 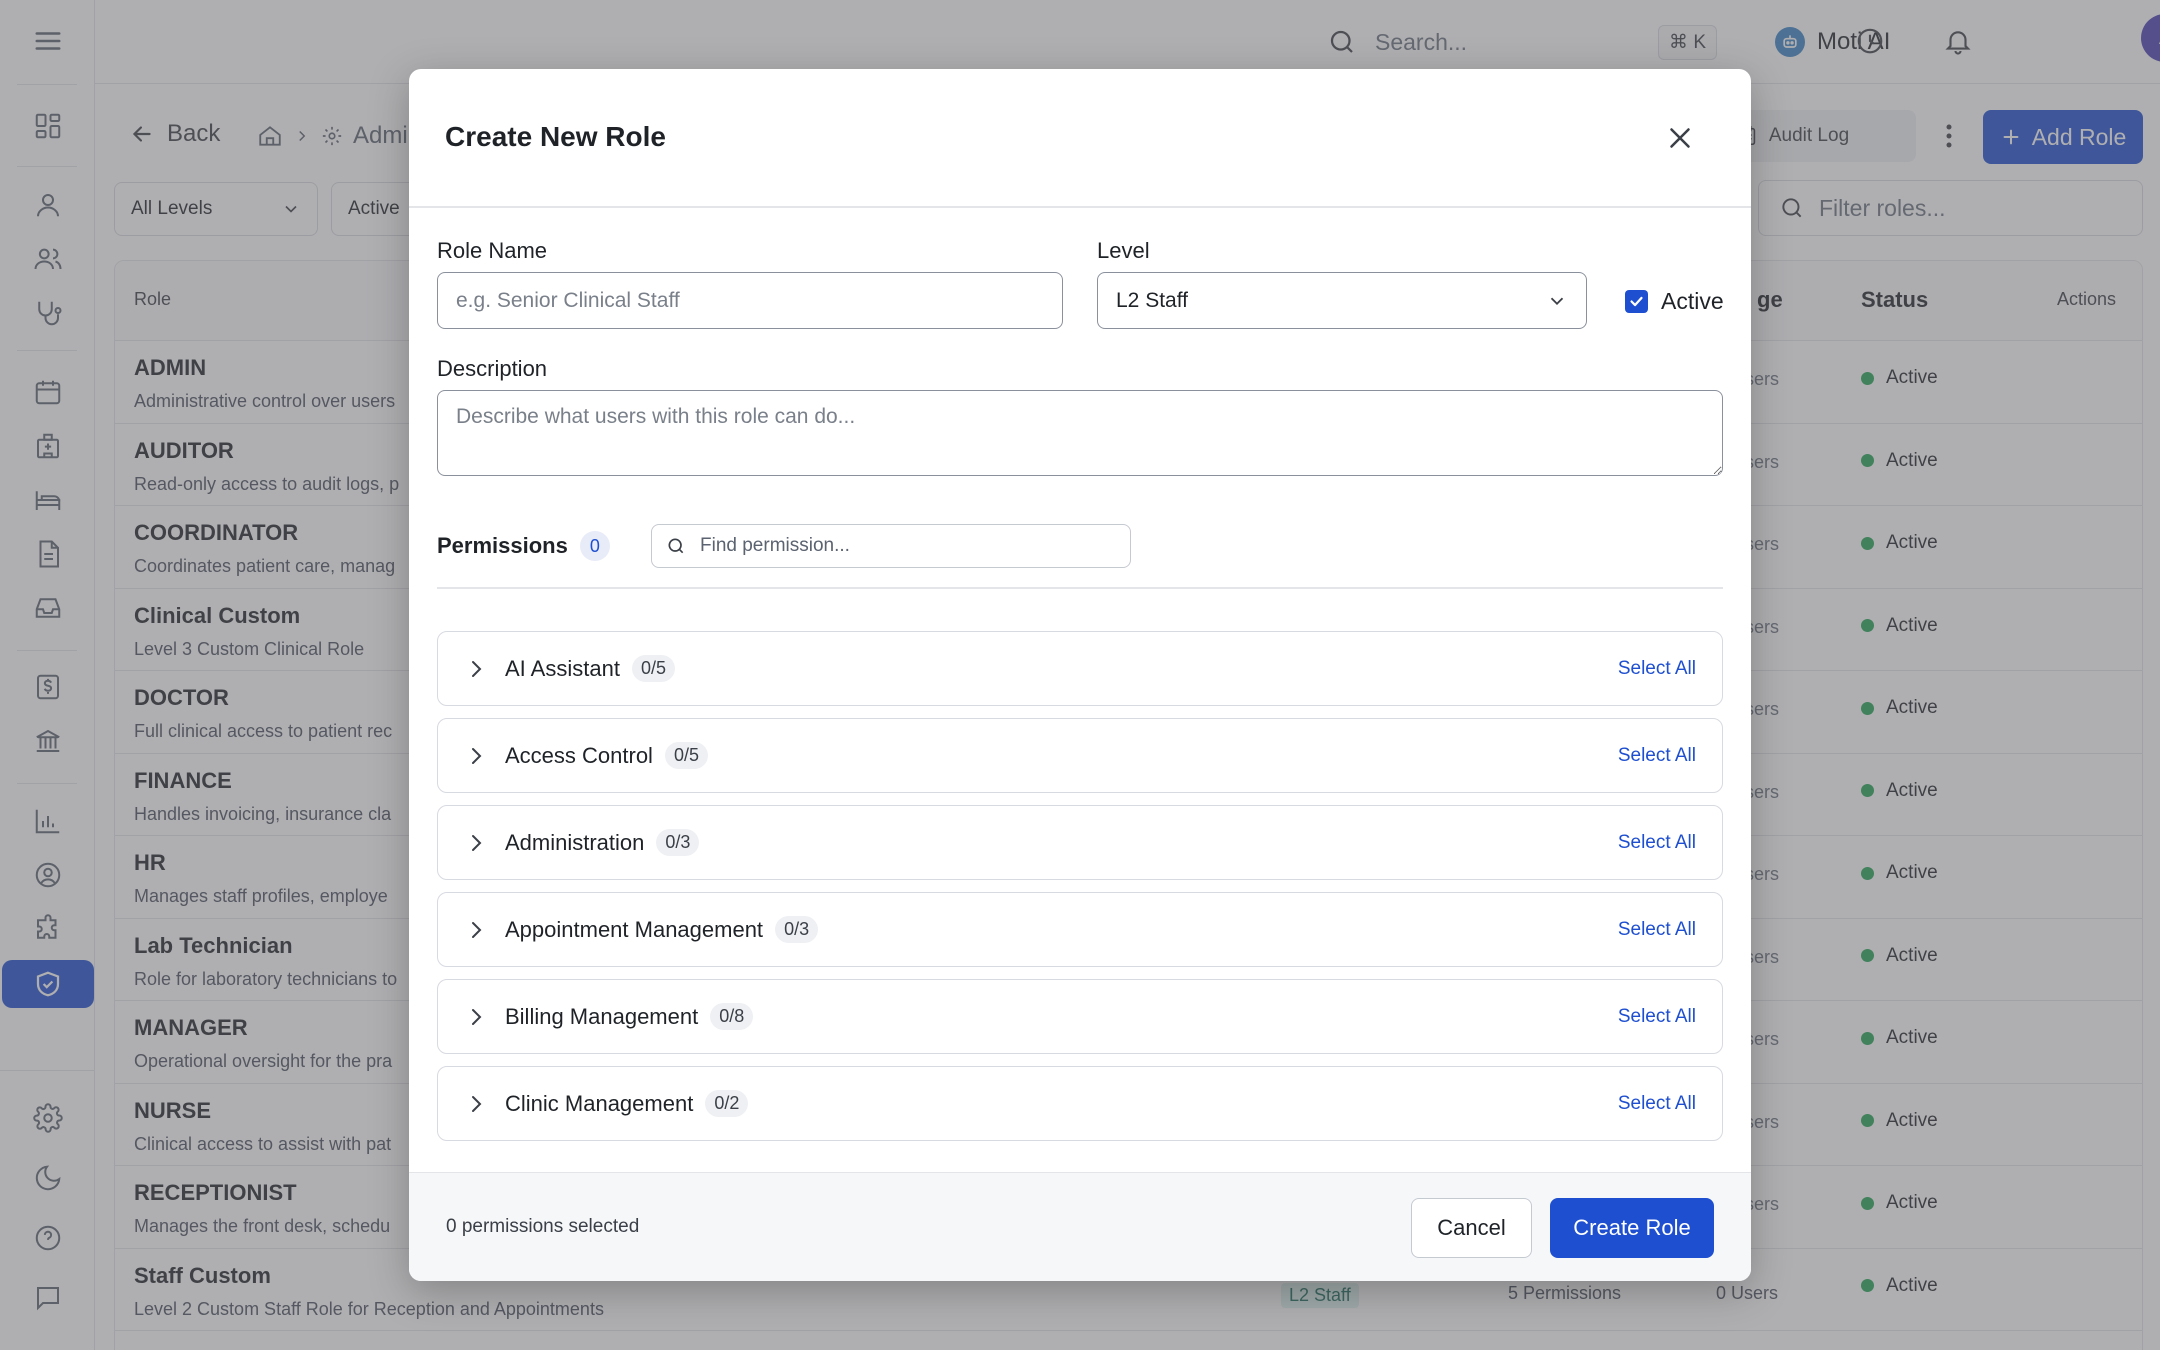 What do you see at coordinates (1080, 138) in the screenshot?
I see `dialog-header: Create New Role` at bounding box center [1080, 138].